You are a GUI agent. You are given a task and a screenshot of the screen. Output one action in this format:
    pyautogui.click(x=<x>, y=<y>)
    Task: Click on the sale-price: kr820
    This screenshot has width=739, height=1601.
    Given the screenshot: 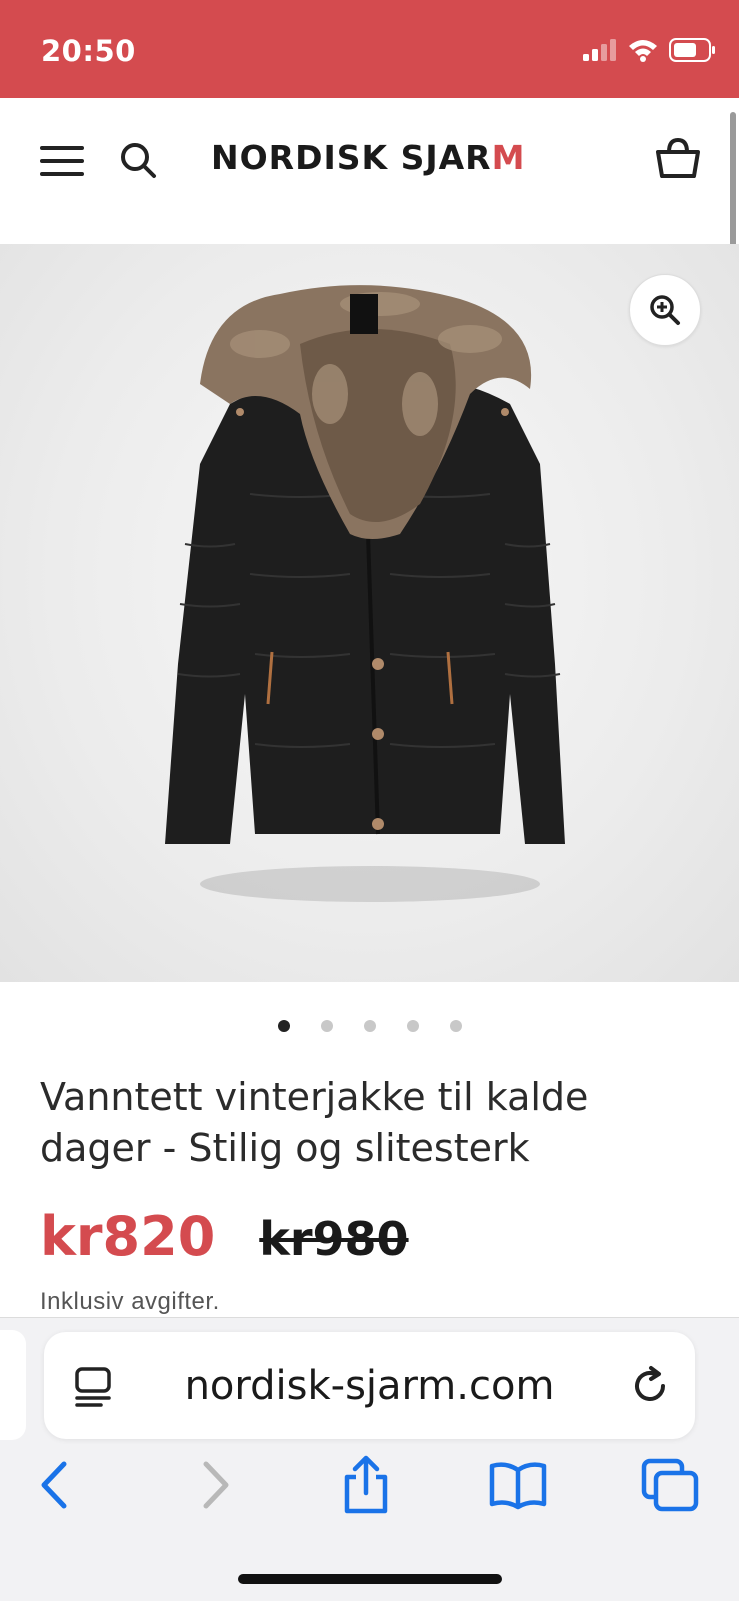 What is the action you would take?
    pyautogui.click(x=128, y=1236)
    